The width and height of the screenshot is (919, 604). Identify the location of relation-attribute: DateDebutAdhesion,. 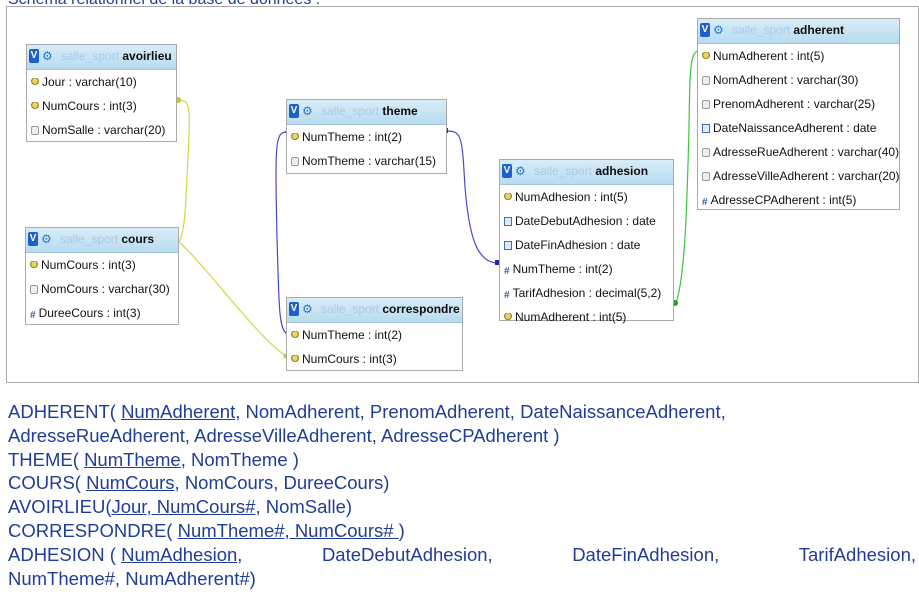
(407, 554).